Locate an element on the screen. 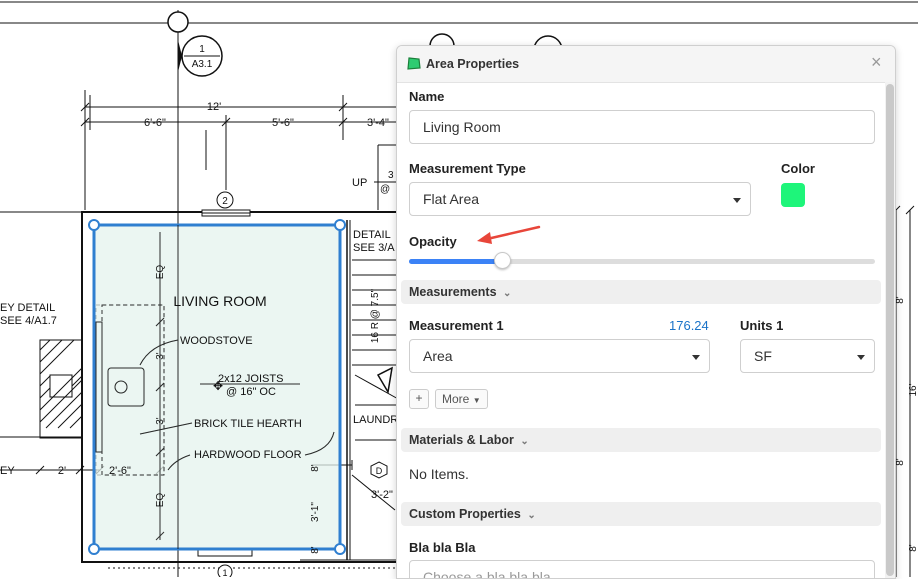 This screenshot has height=579, width=918. dim-3-1: 3'-1" is located at coordinates (315, 512).